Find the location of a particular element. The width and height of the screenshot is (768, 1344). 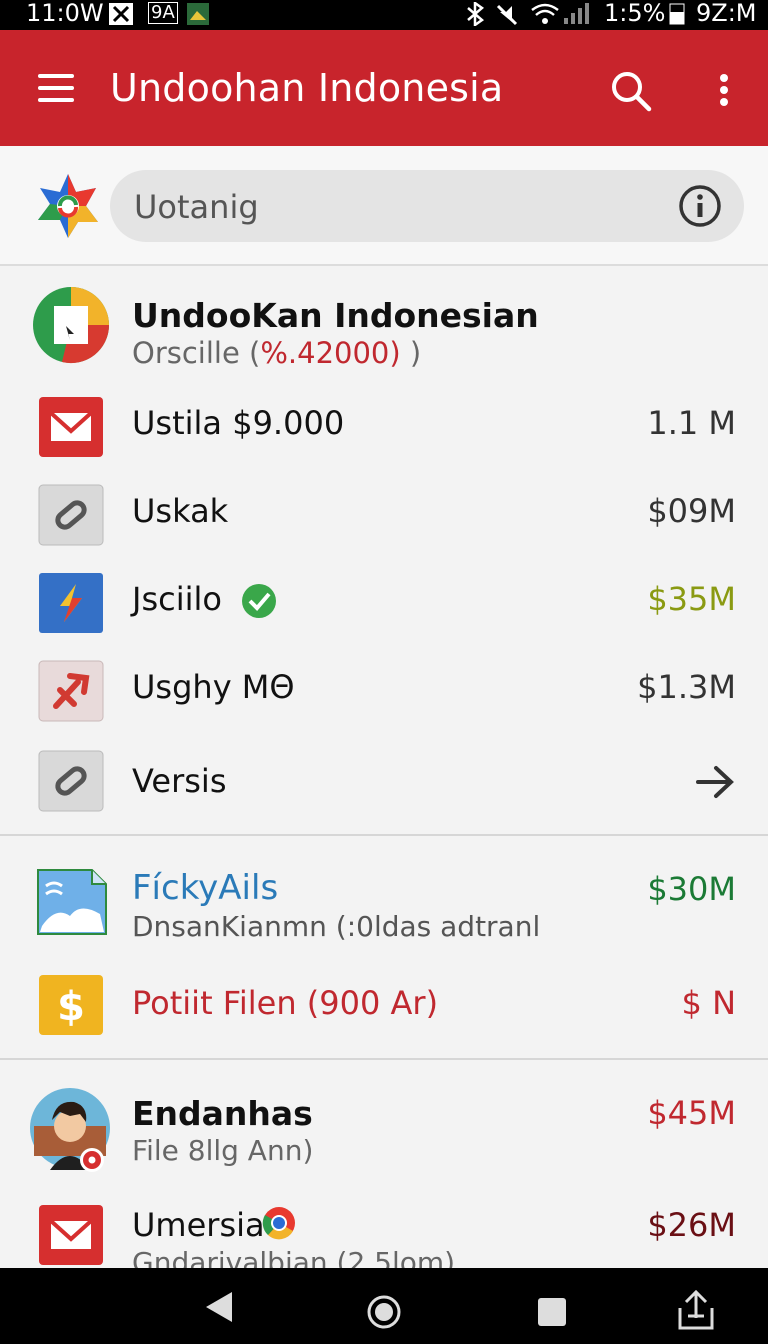

list-item-label: Versis is located at coordinates (179, 781).